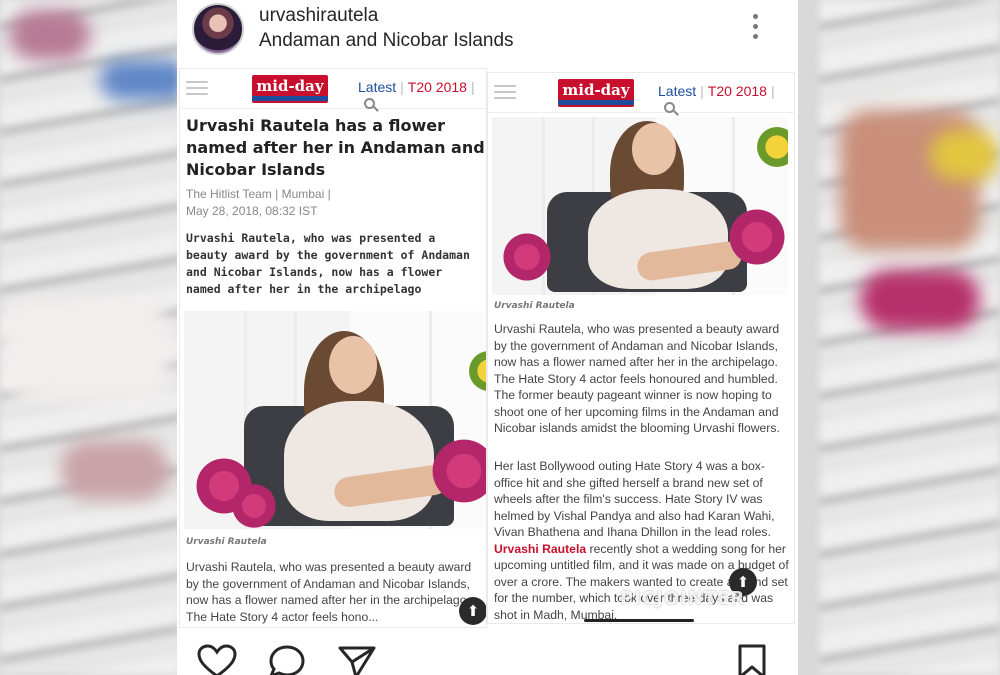 The image size is (1000, 675). I want to click on watermark: PICJOINTER, so click(683, 598).